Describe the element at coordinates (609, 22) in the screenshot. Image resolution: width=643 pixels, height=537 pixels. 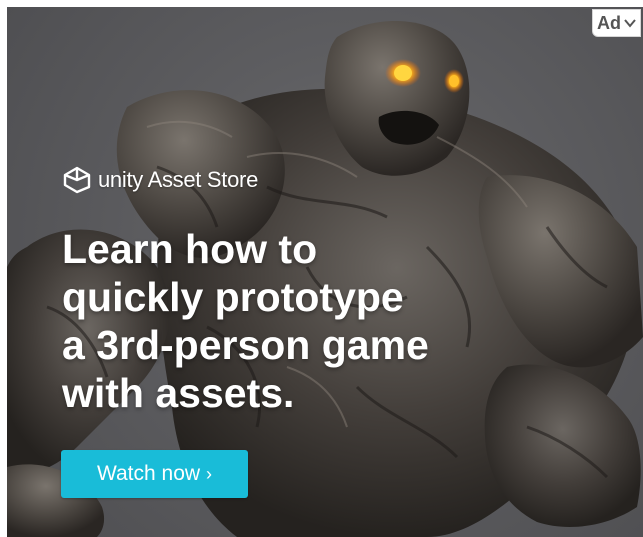
I see `ad-label: Ad` at that location.